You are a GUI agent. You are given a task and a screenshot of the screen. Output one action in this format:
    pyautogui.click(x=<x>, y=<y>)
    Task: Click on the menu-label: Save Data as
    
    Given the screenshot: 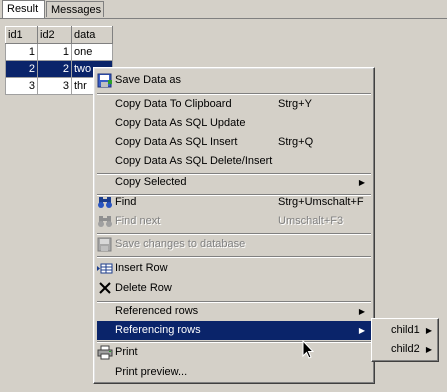 What is the action you would take?
    pyautogui.click(x=148, y=80)
    